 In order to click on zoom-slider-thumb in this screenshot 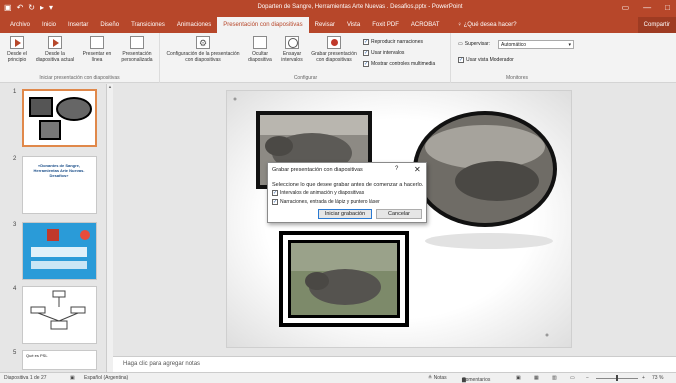, I will do `click(617, 378)`.